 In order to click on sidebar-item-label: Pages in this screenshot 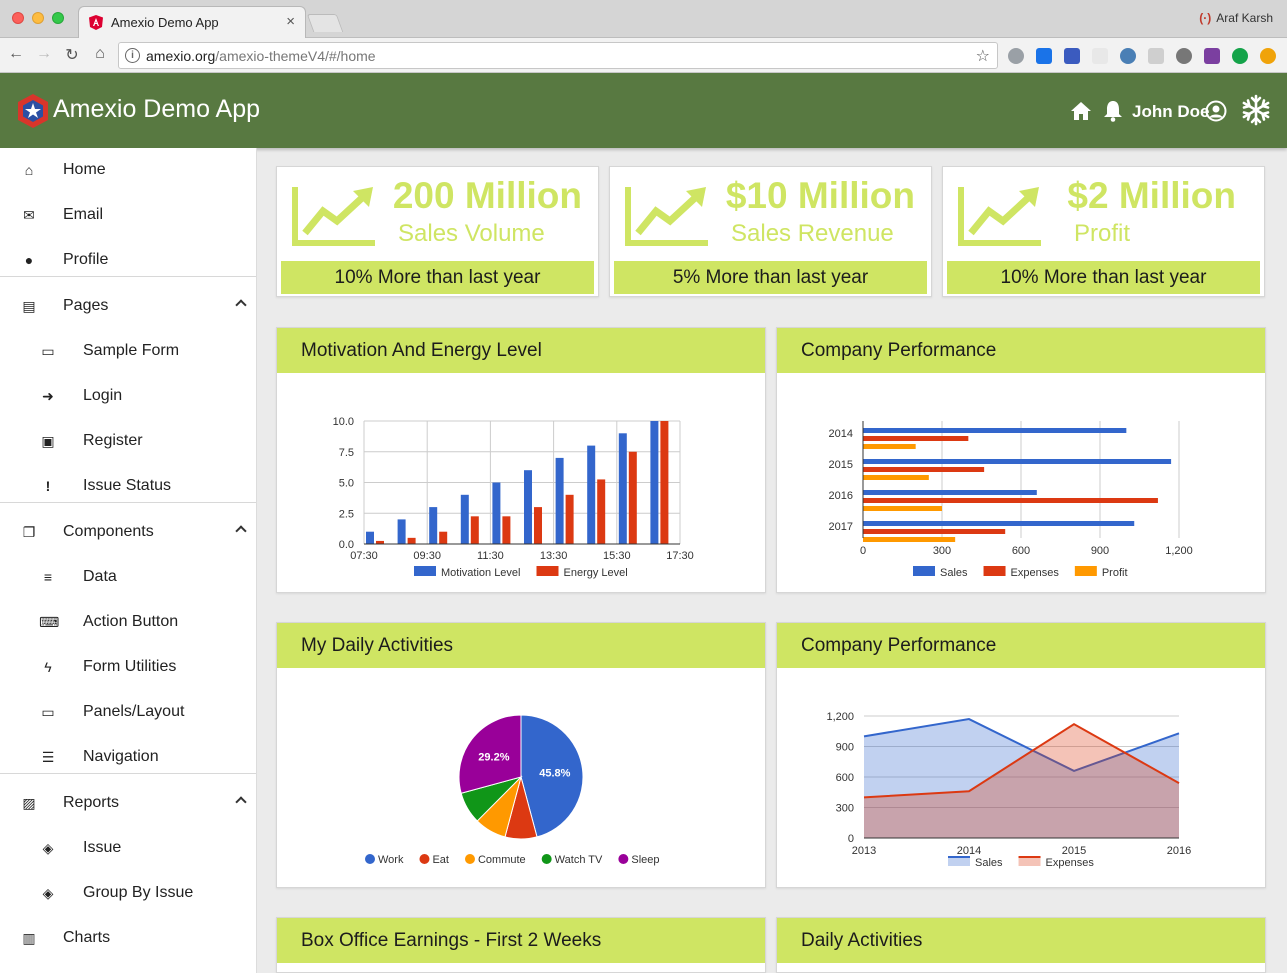, I will do `click(86, 305)`.